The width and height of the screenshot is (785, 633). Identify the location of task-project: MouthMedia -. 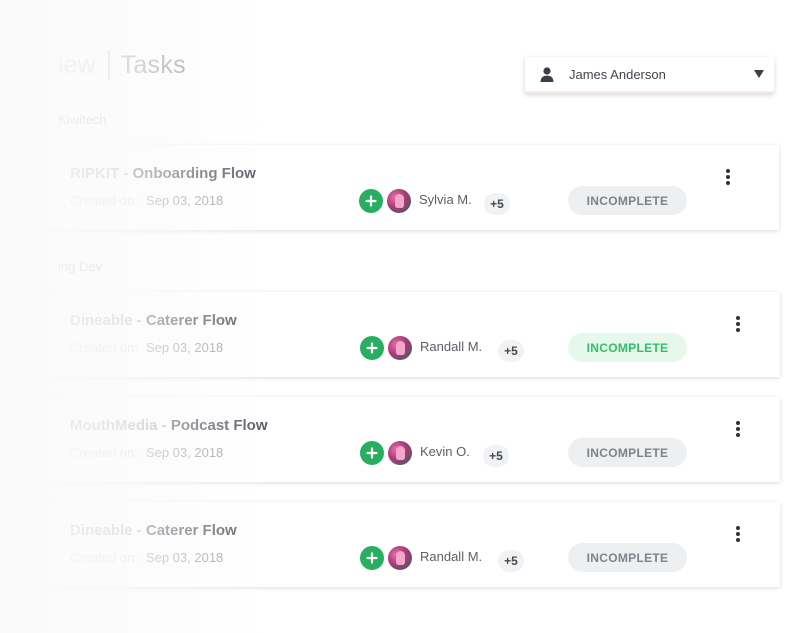
(120, 425).